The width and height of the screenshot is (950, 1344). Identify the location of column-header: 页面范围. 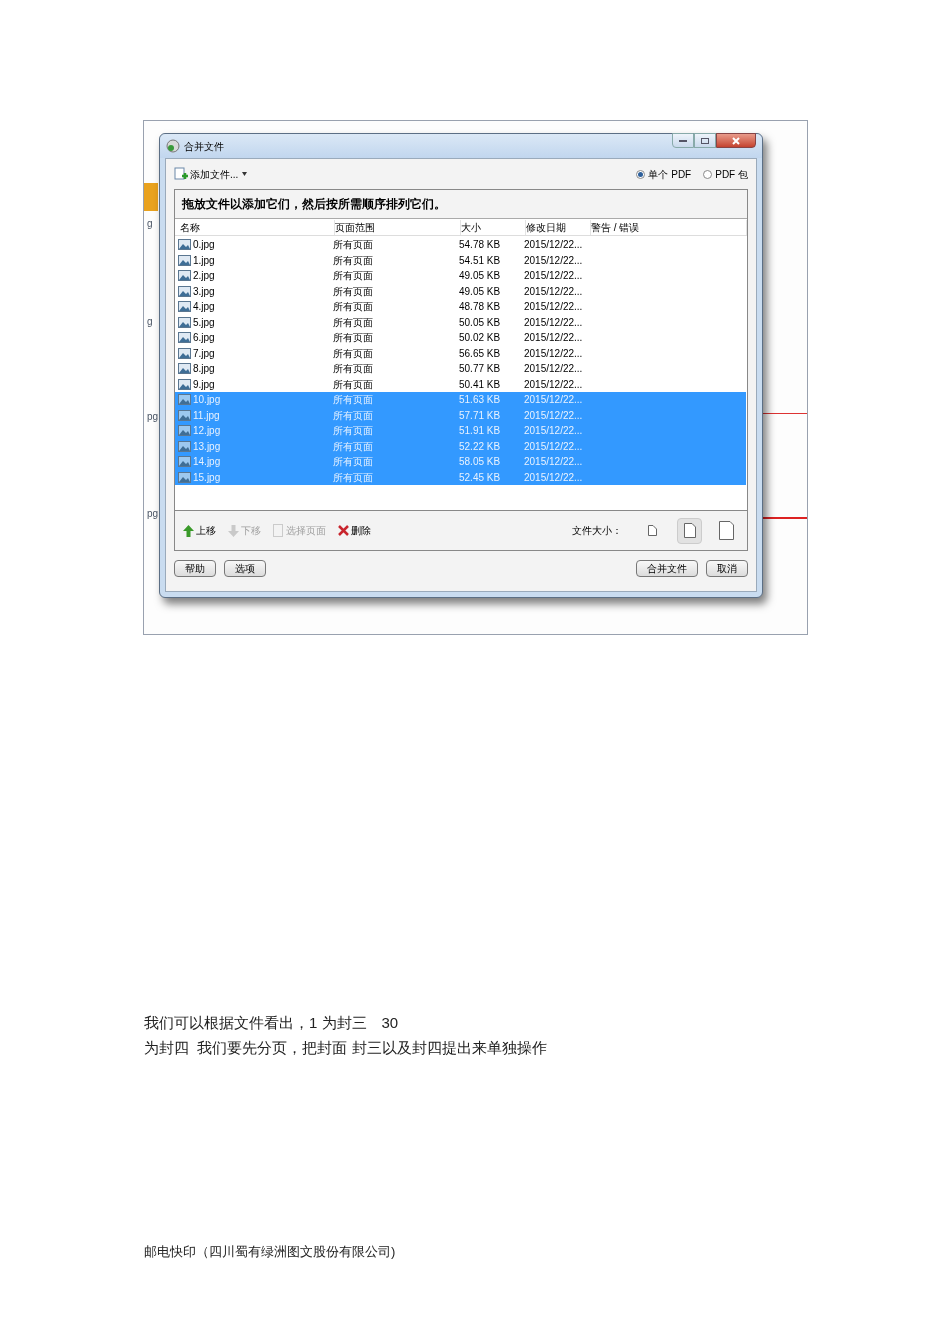
(398, 227).